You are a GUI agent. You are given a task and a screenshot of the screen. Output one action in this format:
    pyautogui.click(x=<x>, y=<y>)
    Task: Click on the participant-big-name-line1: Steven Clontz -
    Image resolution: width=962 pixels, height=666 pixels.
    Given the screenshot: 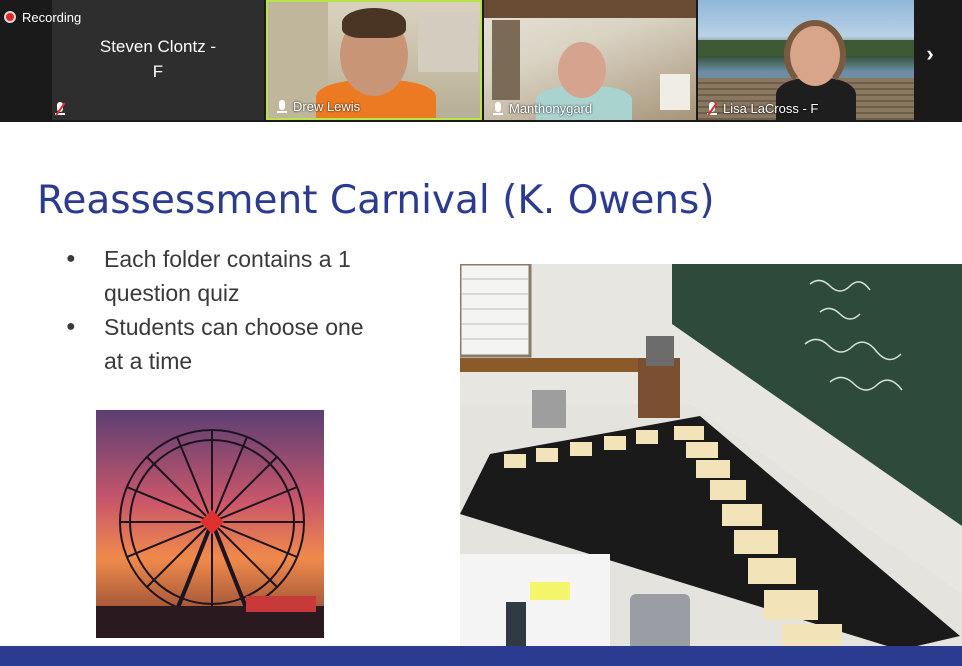 What is the action you would take?
    pyautogui.click(x=158, y=46)
    